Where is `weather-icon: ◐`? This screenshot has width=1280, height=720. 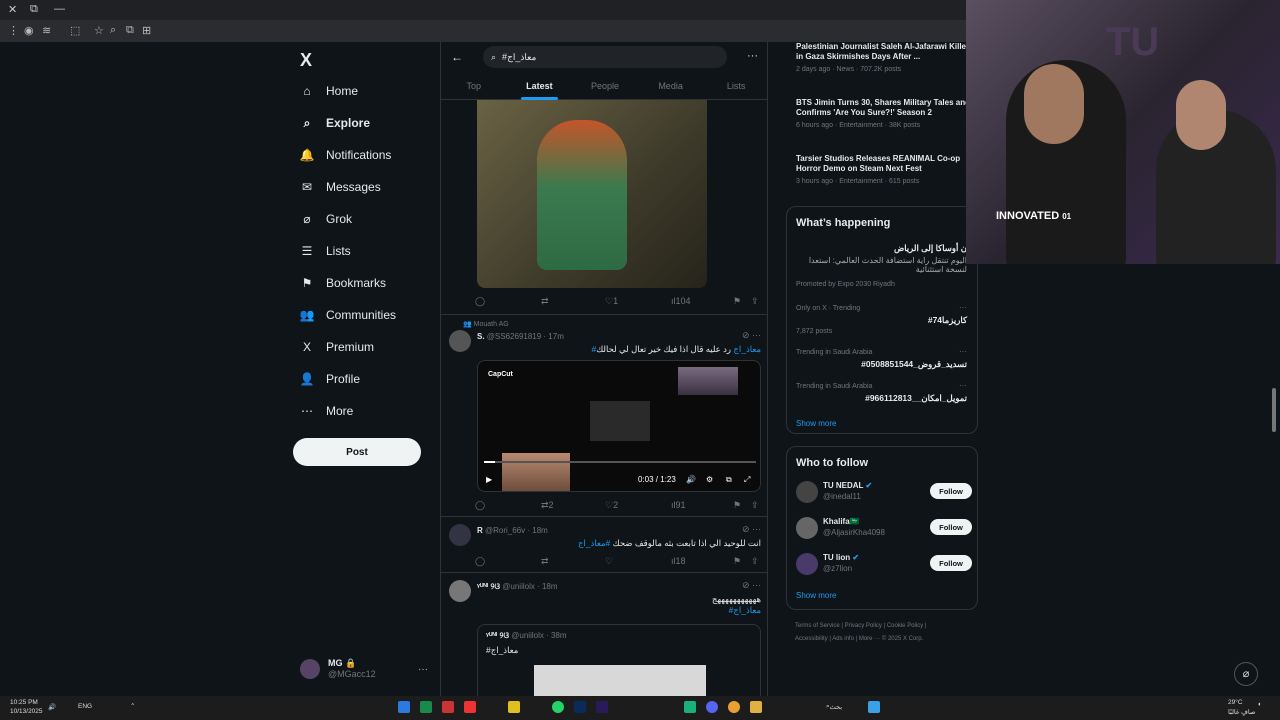 weather-icon: ◐ is located at coordinates (1260, 704).